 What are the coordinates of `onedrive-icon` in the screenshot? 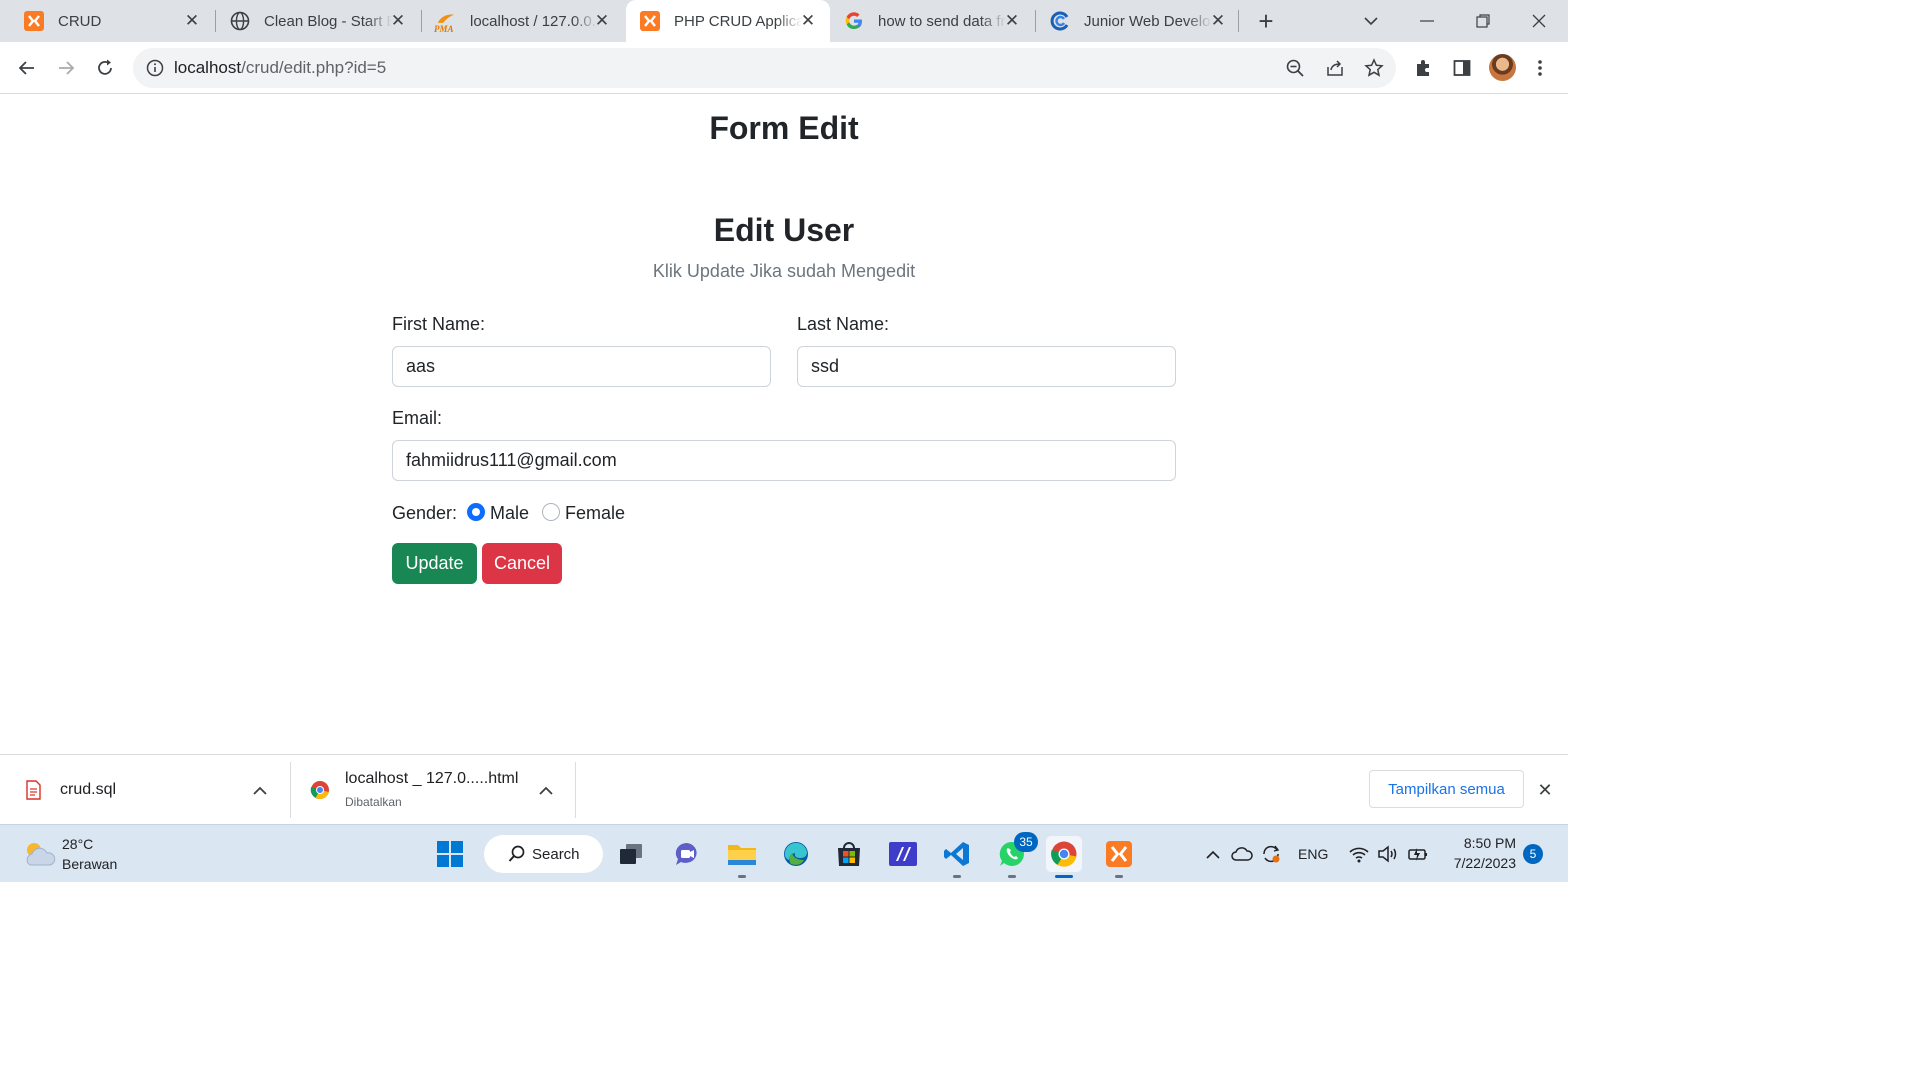 It's located at (1242, 854).